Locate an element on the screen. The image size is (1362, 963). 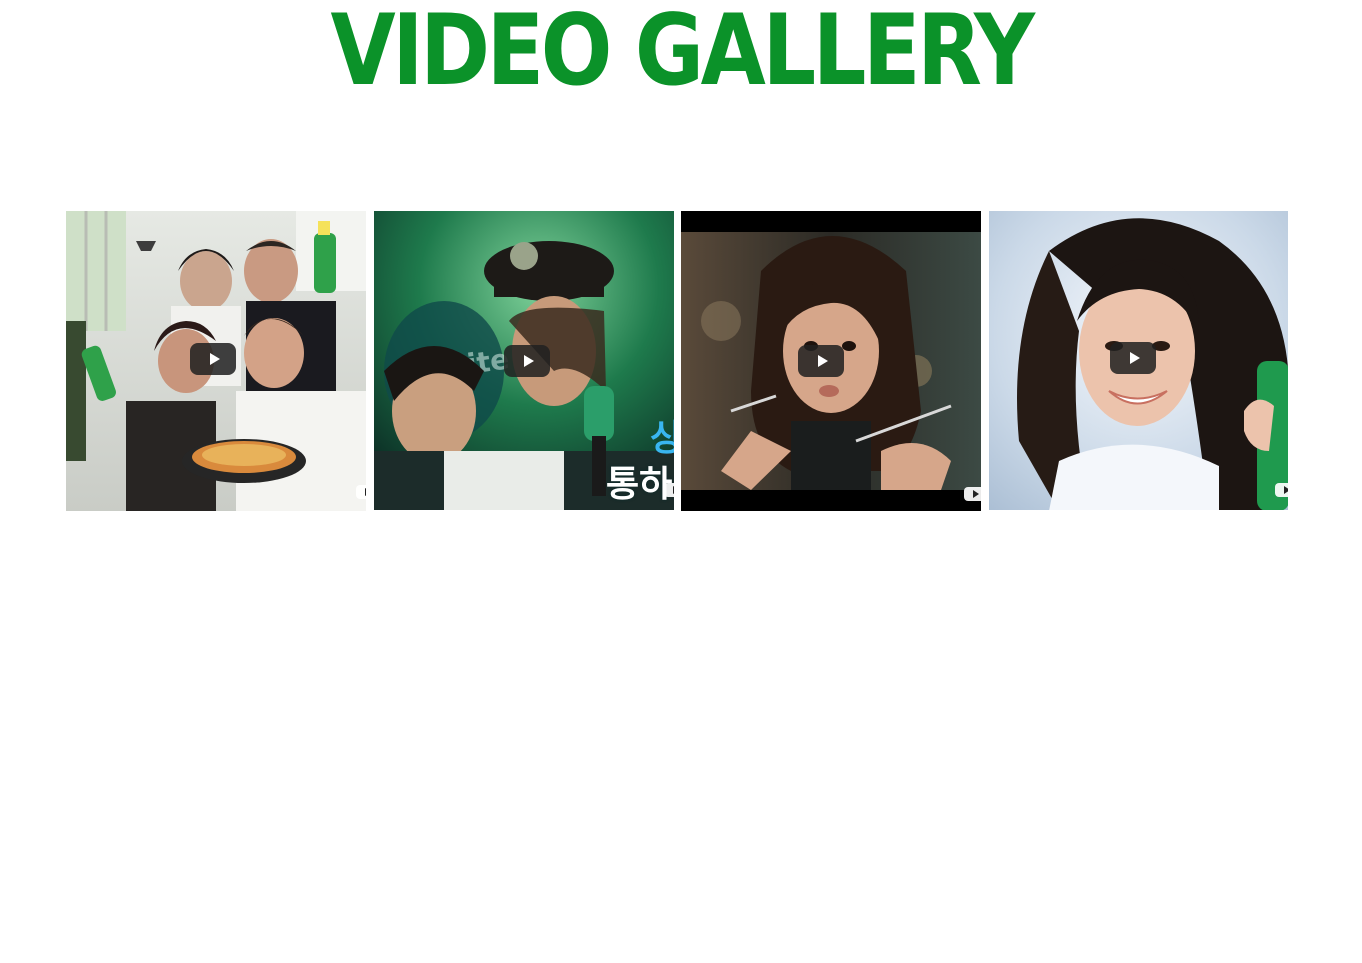
video-2-caption-line1: 상 is located at coordinates (662, 438).